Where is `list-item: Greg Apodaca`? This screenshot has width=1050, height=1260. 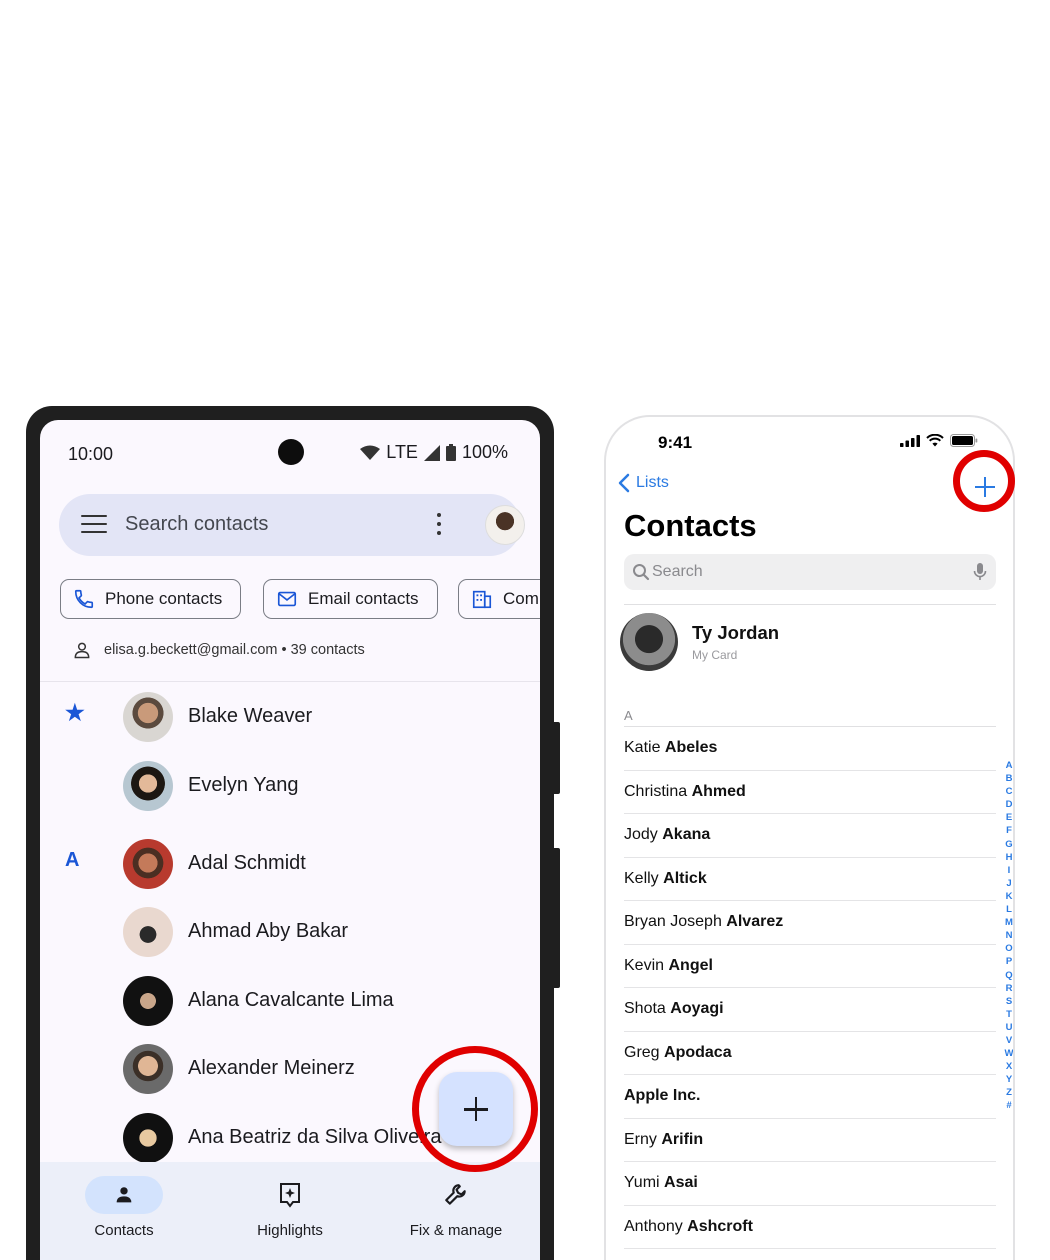 list-item: Greg Apodaca is located at coordinates (810, 1053).